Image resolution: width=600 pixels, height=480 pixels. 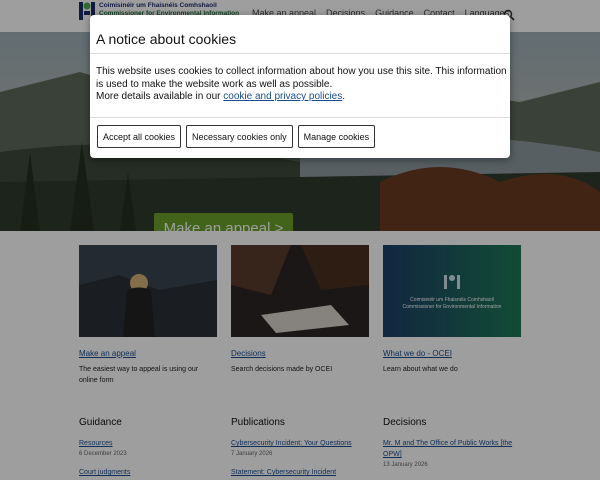 I want to click on manage-cookies-button: Manage cookies, so click(x=336, y=136).